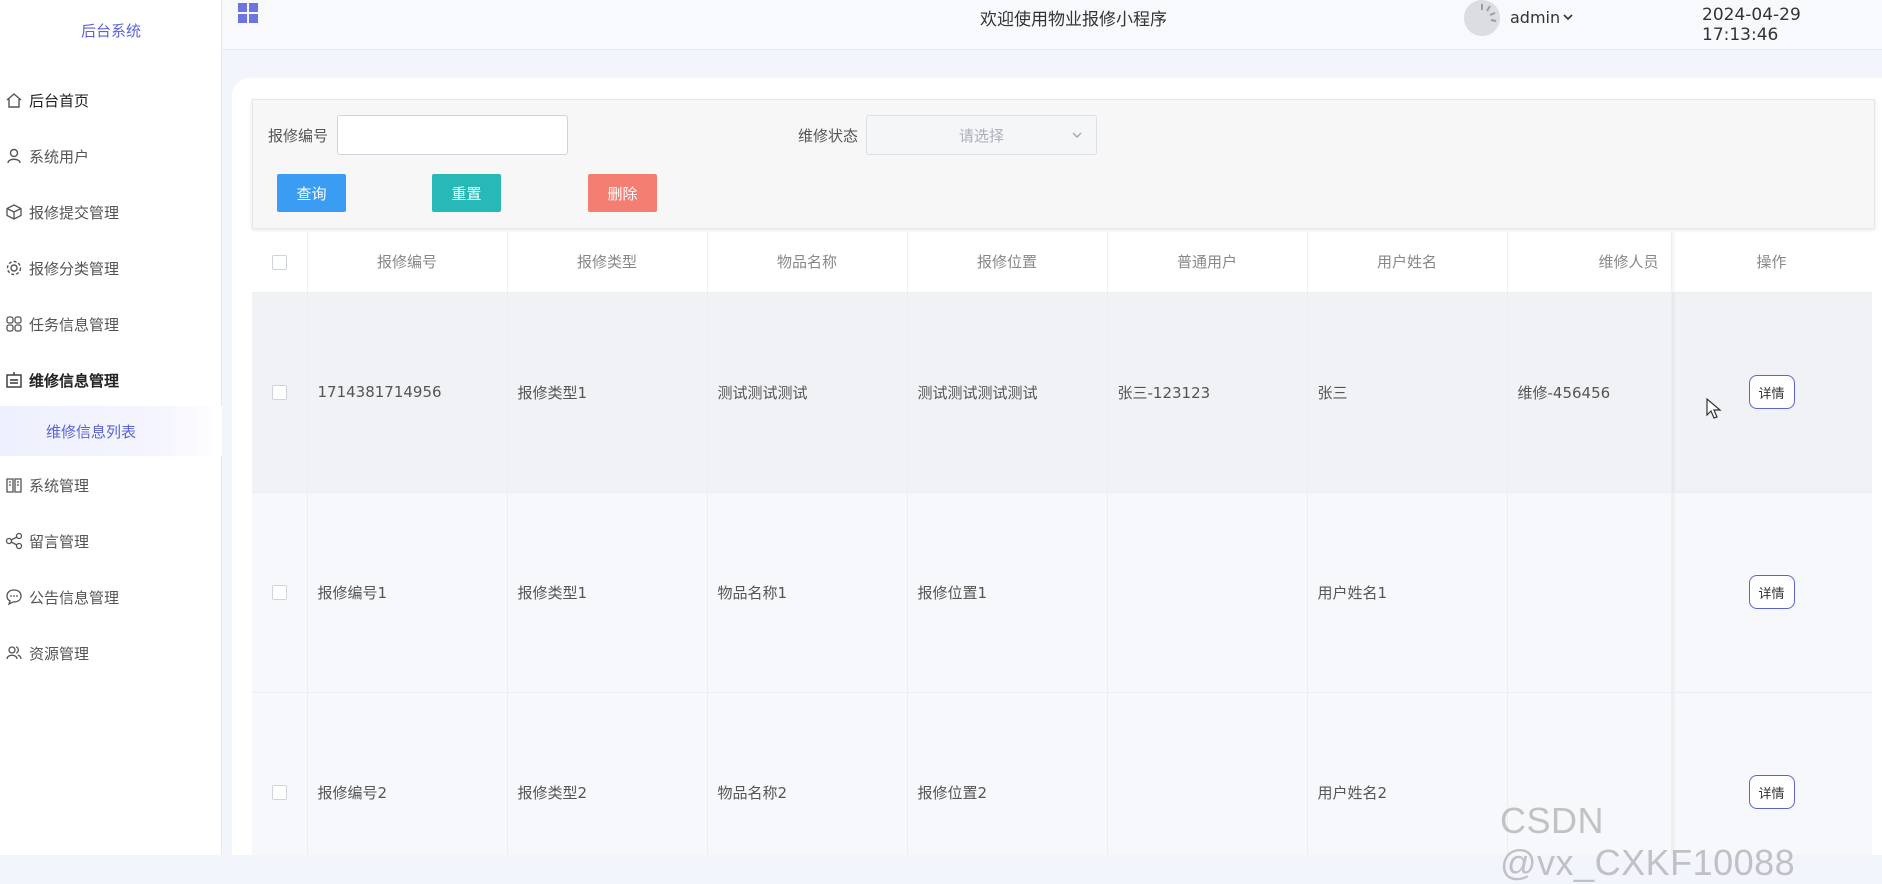 The height and width of the screenshot is (884, 1882). Describe the element at coordinates (1073, 20) in the screenshot. I see `welcome-title: 欢迎使用物业报修小程序` at that location.